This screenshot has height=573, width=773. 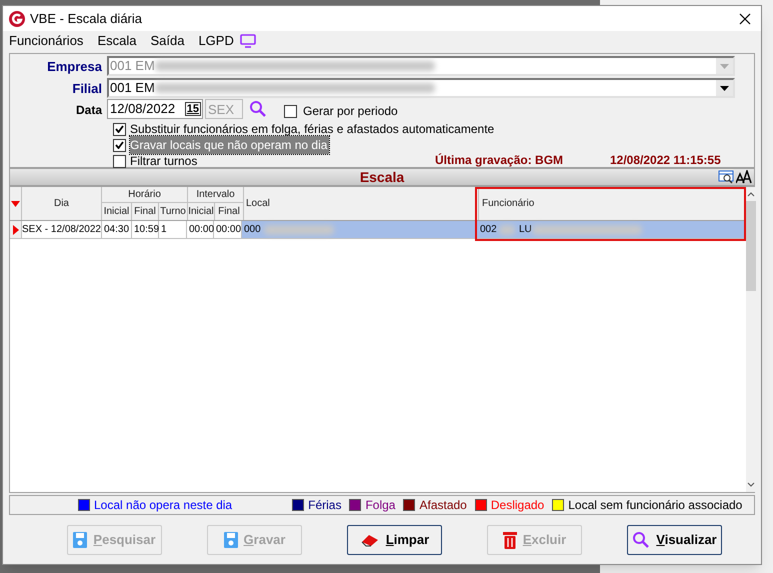 I want to click on legend-label: Local sem funcionário associado, so click(x=655, y=505).